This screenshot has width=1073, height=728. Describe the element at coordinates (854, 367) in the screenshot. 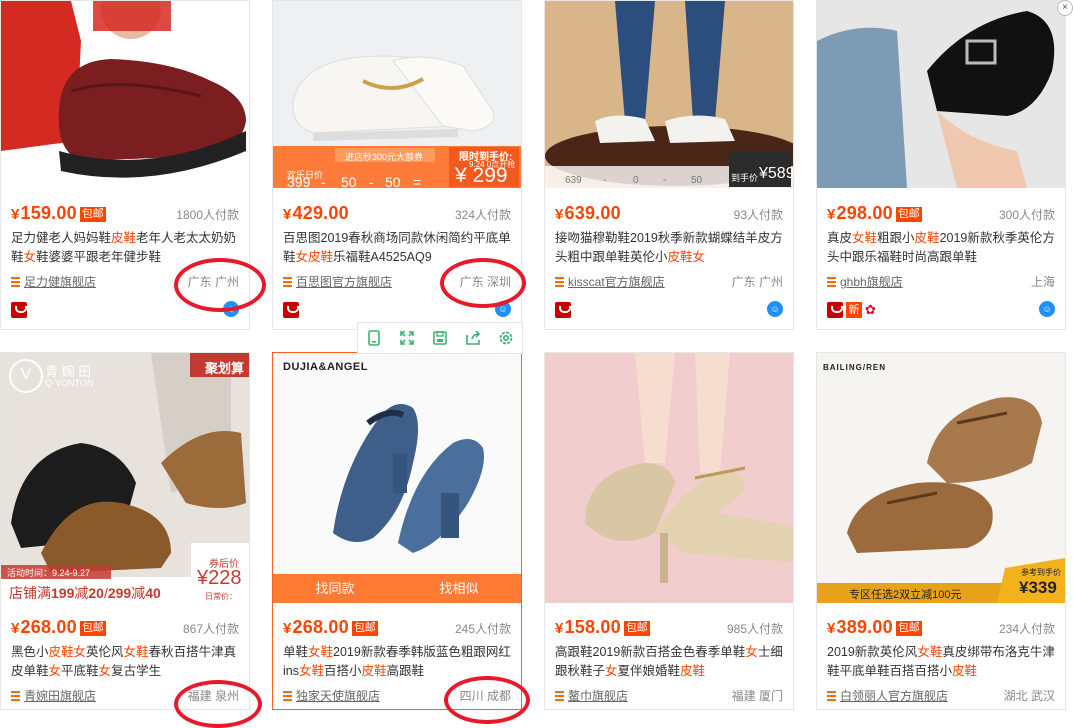

I see `brand-name: BAILING/REN` at that location.